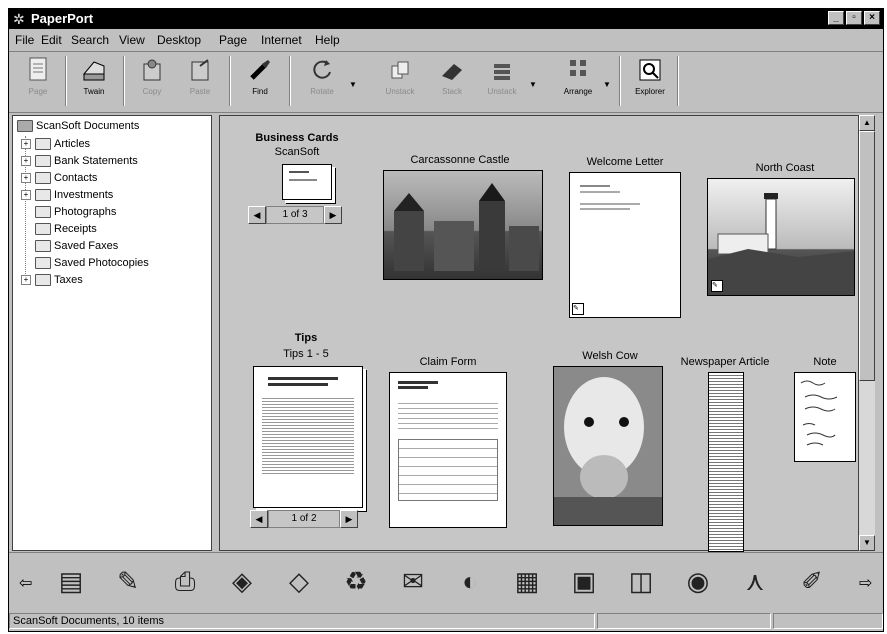 Image resolution: width=887 pixels, height=634 pixels. I want to click on claim-form-thumbnail, so click(448, 450).